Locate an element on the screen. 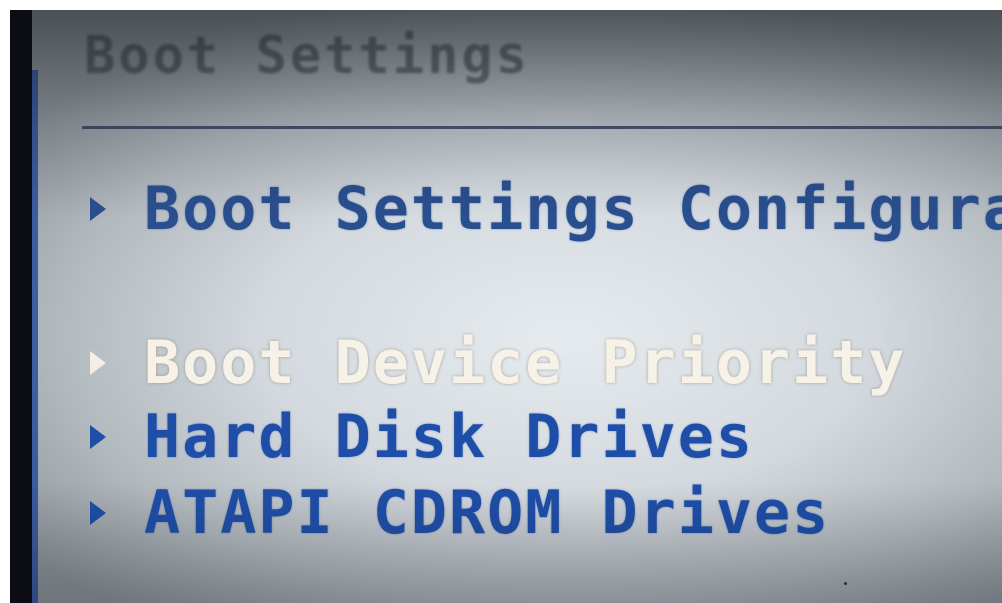  menu-item-label: Hard Disk Drives is located at coordinates (449, 437).